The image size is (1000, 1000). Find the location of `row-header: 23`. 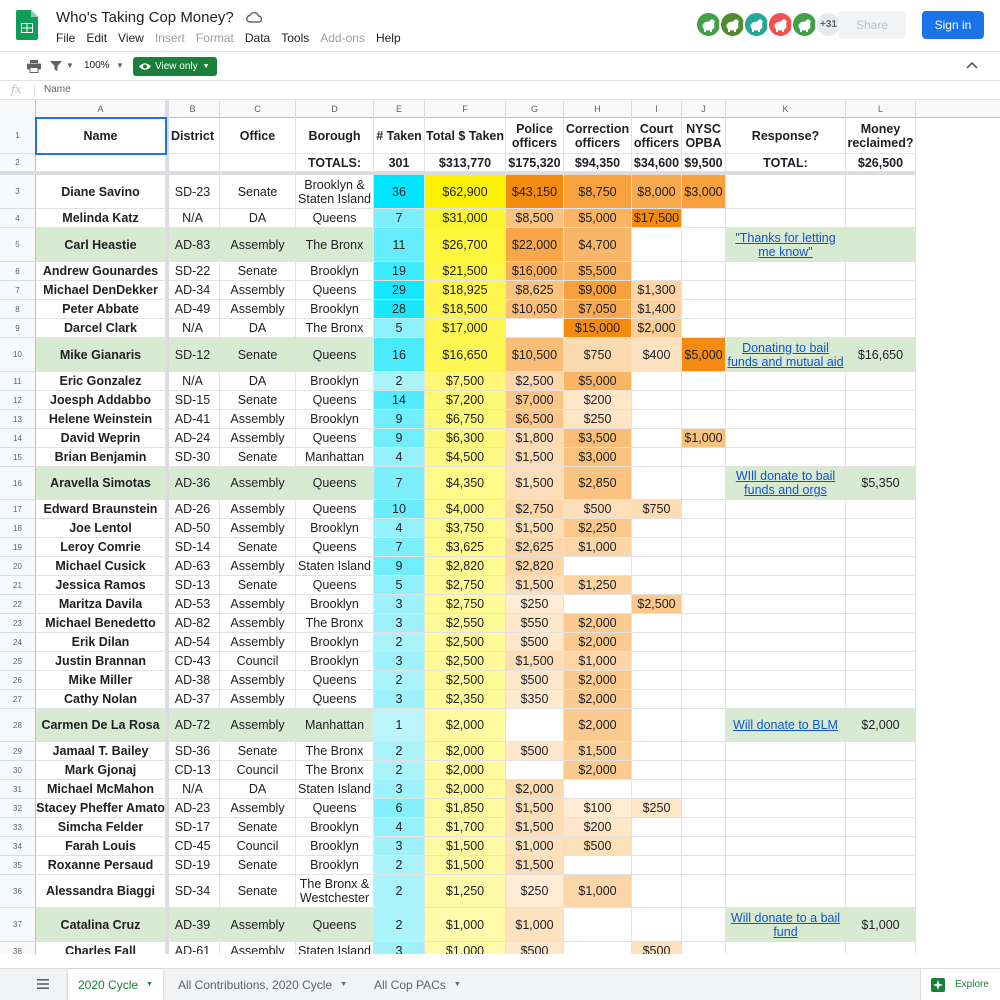

row-header: 23 is located at coordinates (18, 623).